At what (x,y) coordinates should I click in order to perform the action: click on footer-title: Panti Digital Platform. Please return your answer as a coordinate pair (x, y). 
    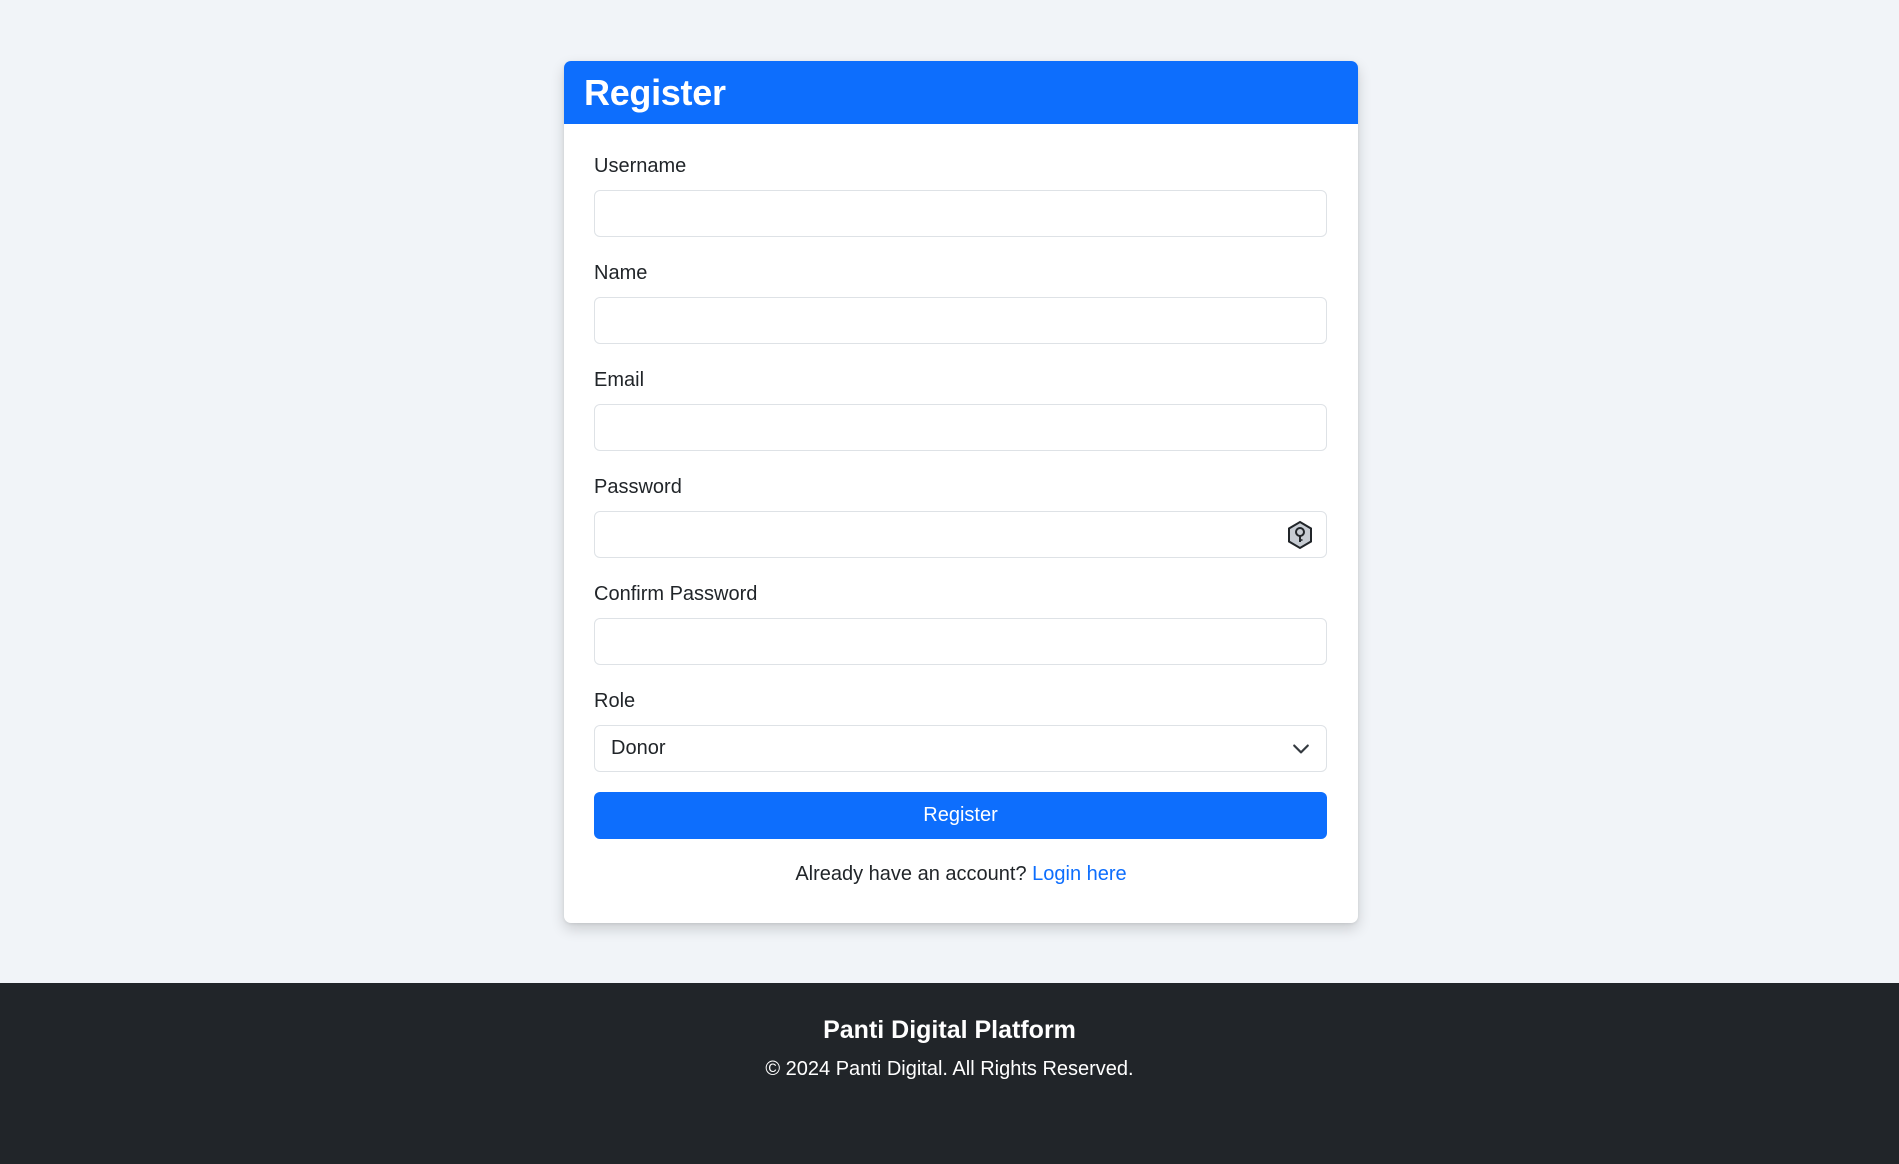
    Looking at the image, I should click on (949, 1030).